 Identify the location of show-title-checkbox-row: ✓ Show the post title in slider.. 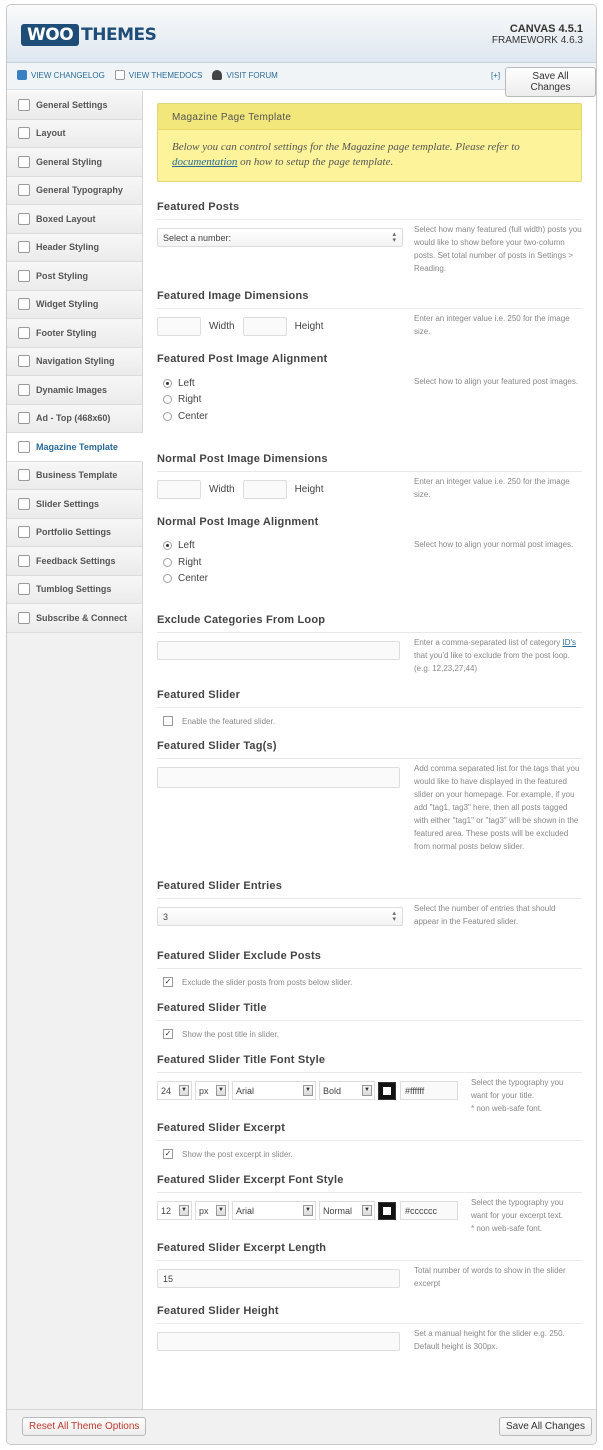
(369, 1034).